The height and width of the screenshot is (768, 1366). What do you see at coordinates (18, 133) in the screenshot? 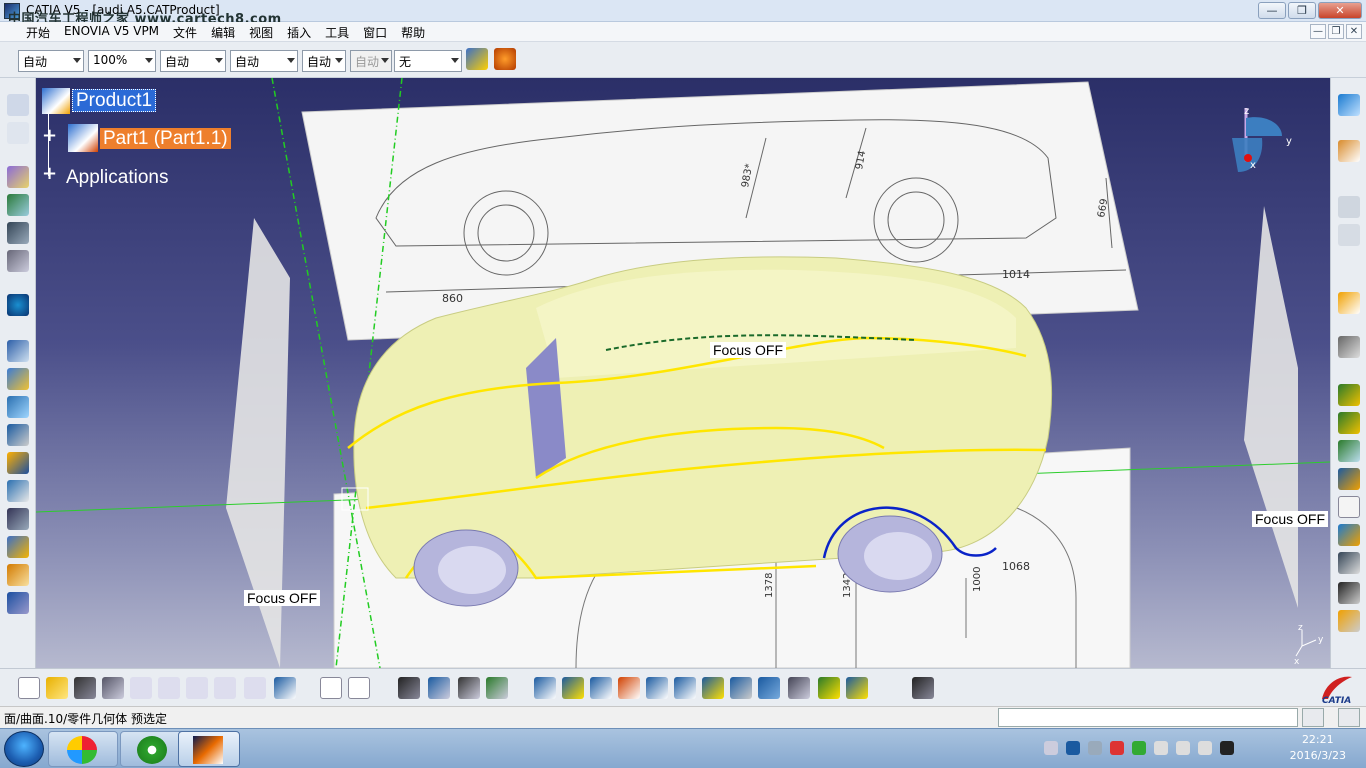
I see `component-icon` at bounding box center [18, 133].